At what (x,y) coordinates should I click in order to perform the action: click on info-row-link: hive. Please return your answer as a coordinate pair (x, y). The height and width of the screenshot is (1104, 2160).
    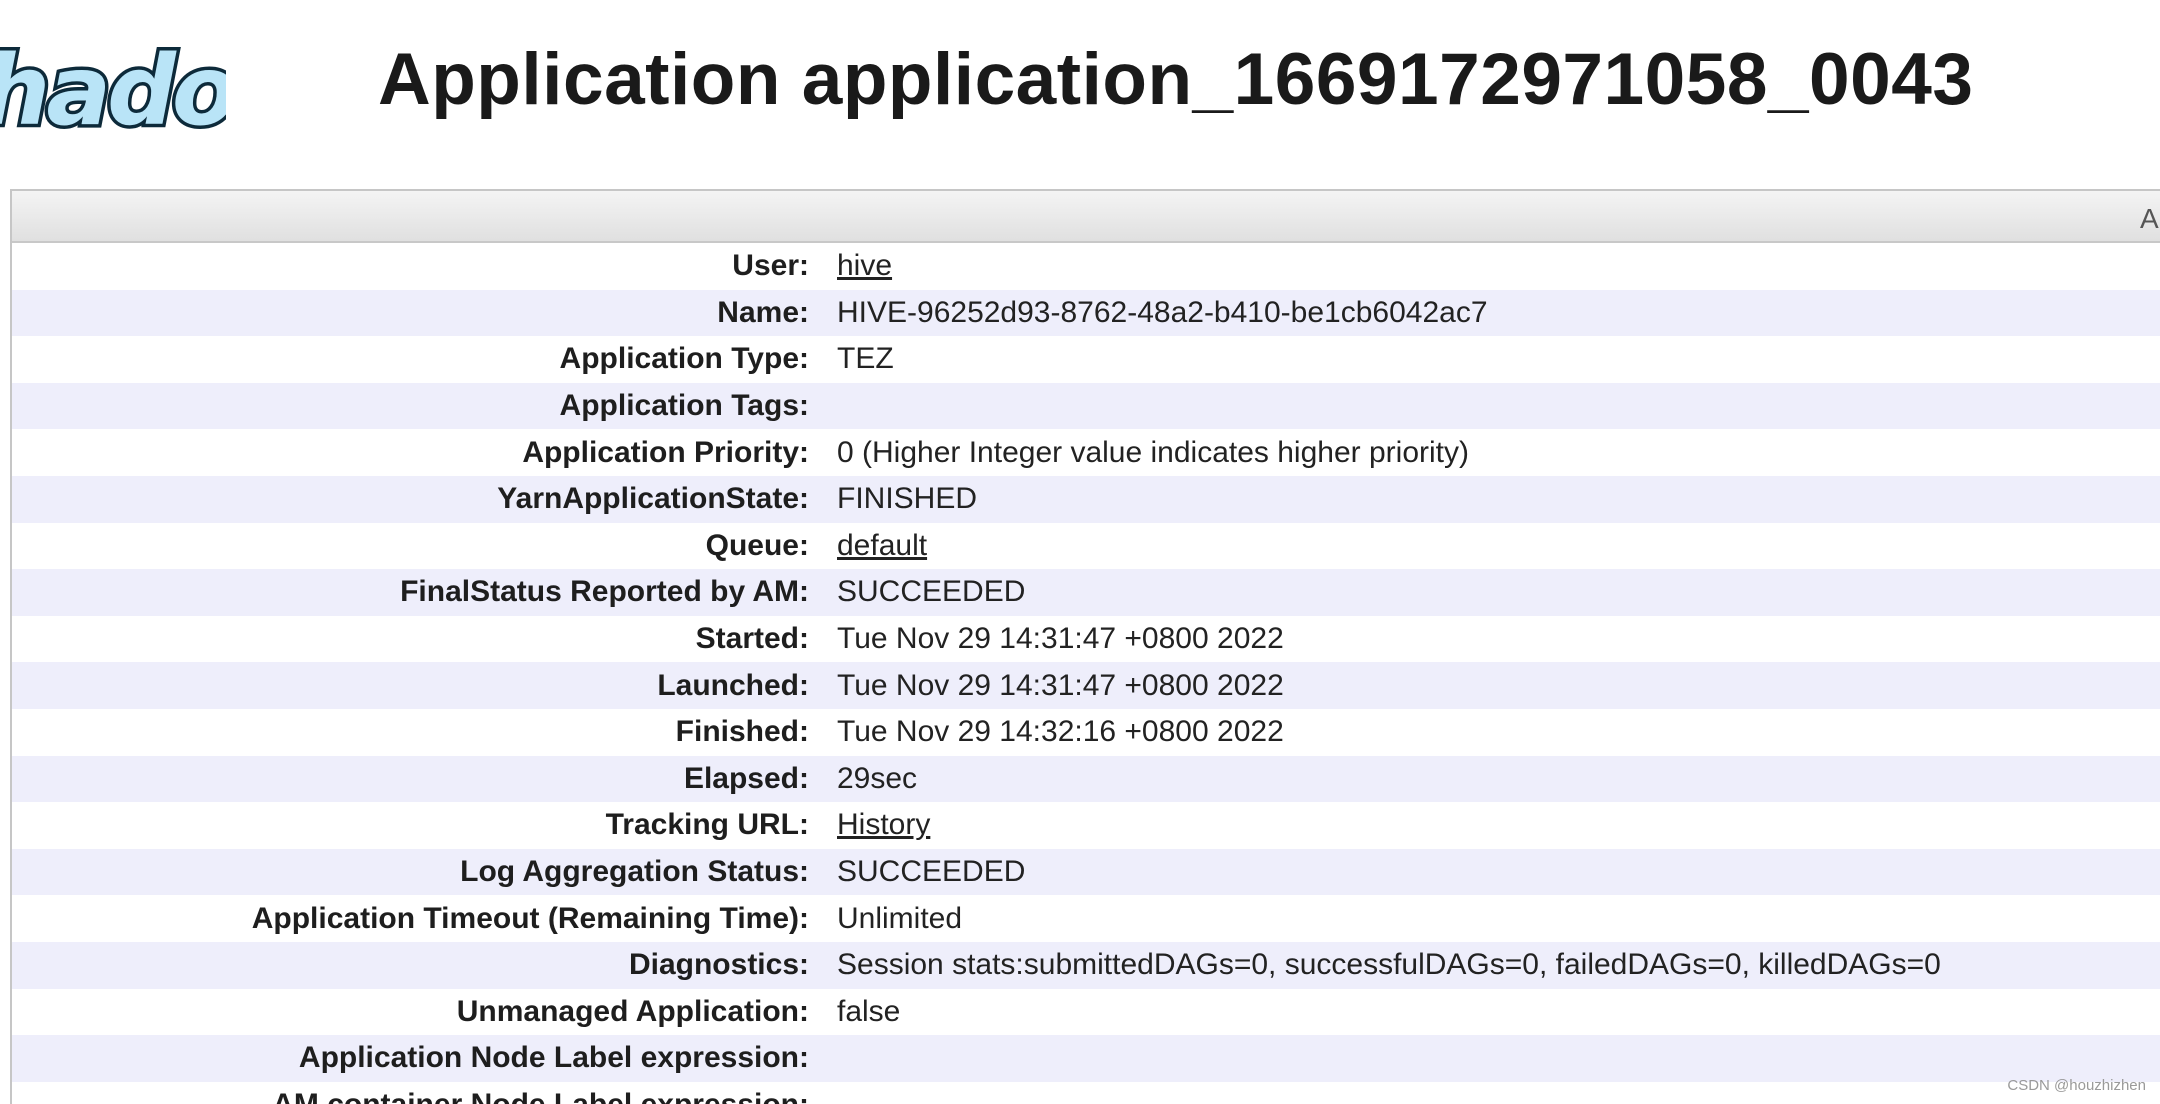
    Looking at the image, I should click on (864, 265).